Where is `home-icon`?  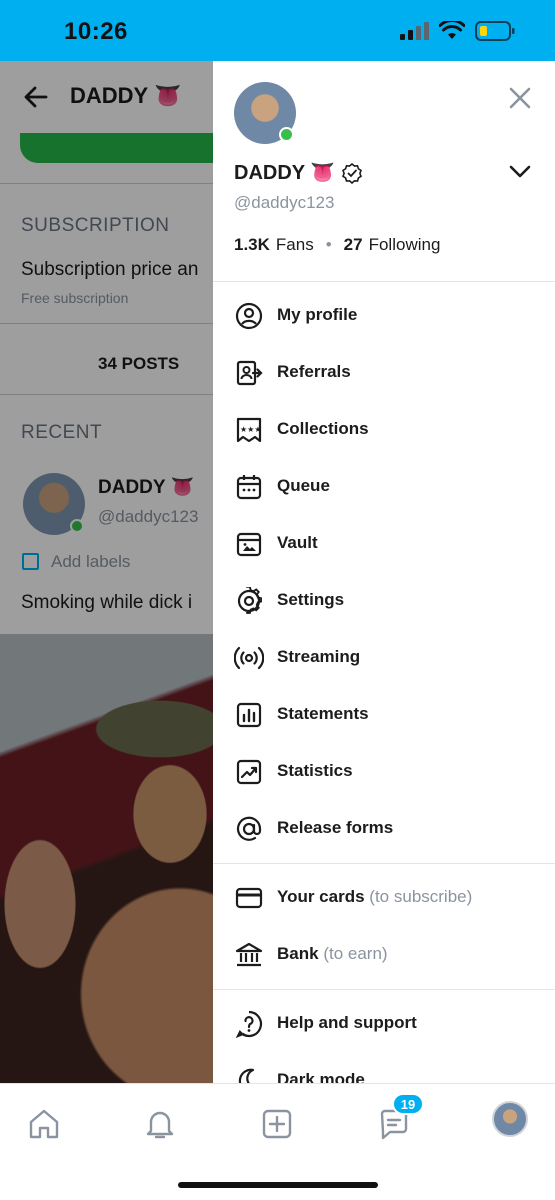 home-icon is located at coordinates (44, 1124).